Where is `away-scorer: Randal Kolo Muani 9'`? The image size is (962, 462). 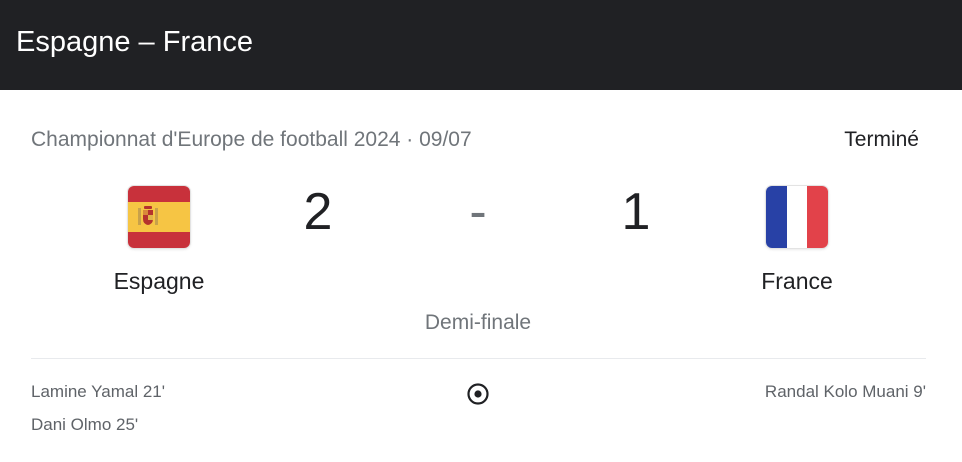
away-scorer: Randal Kolo Muani 9' is located at coordinates (845, 391).